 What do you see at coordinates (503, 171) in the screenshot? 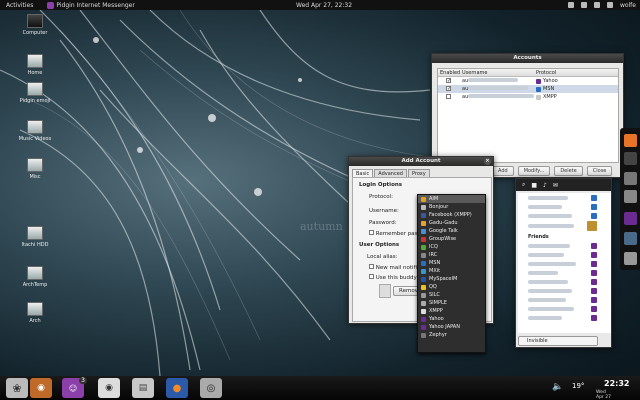
I see `add-button: Add` at bounding box center [503, 171].